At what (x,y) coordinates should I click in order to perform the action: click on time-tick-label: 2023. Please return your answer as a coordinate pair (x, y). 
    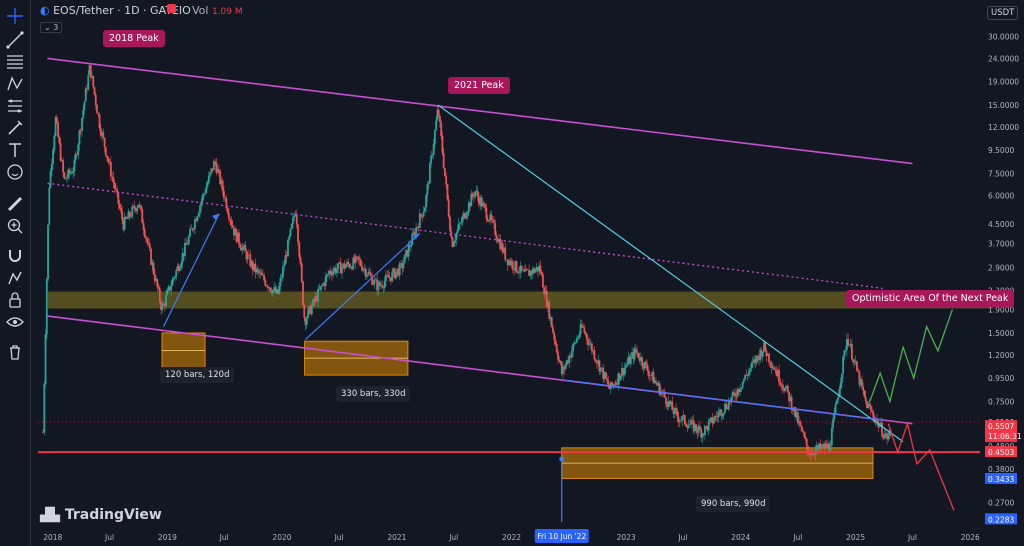
    Looking at the image, I should click on (626, 537).